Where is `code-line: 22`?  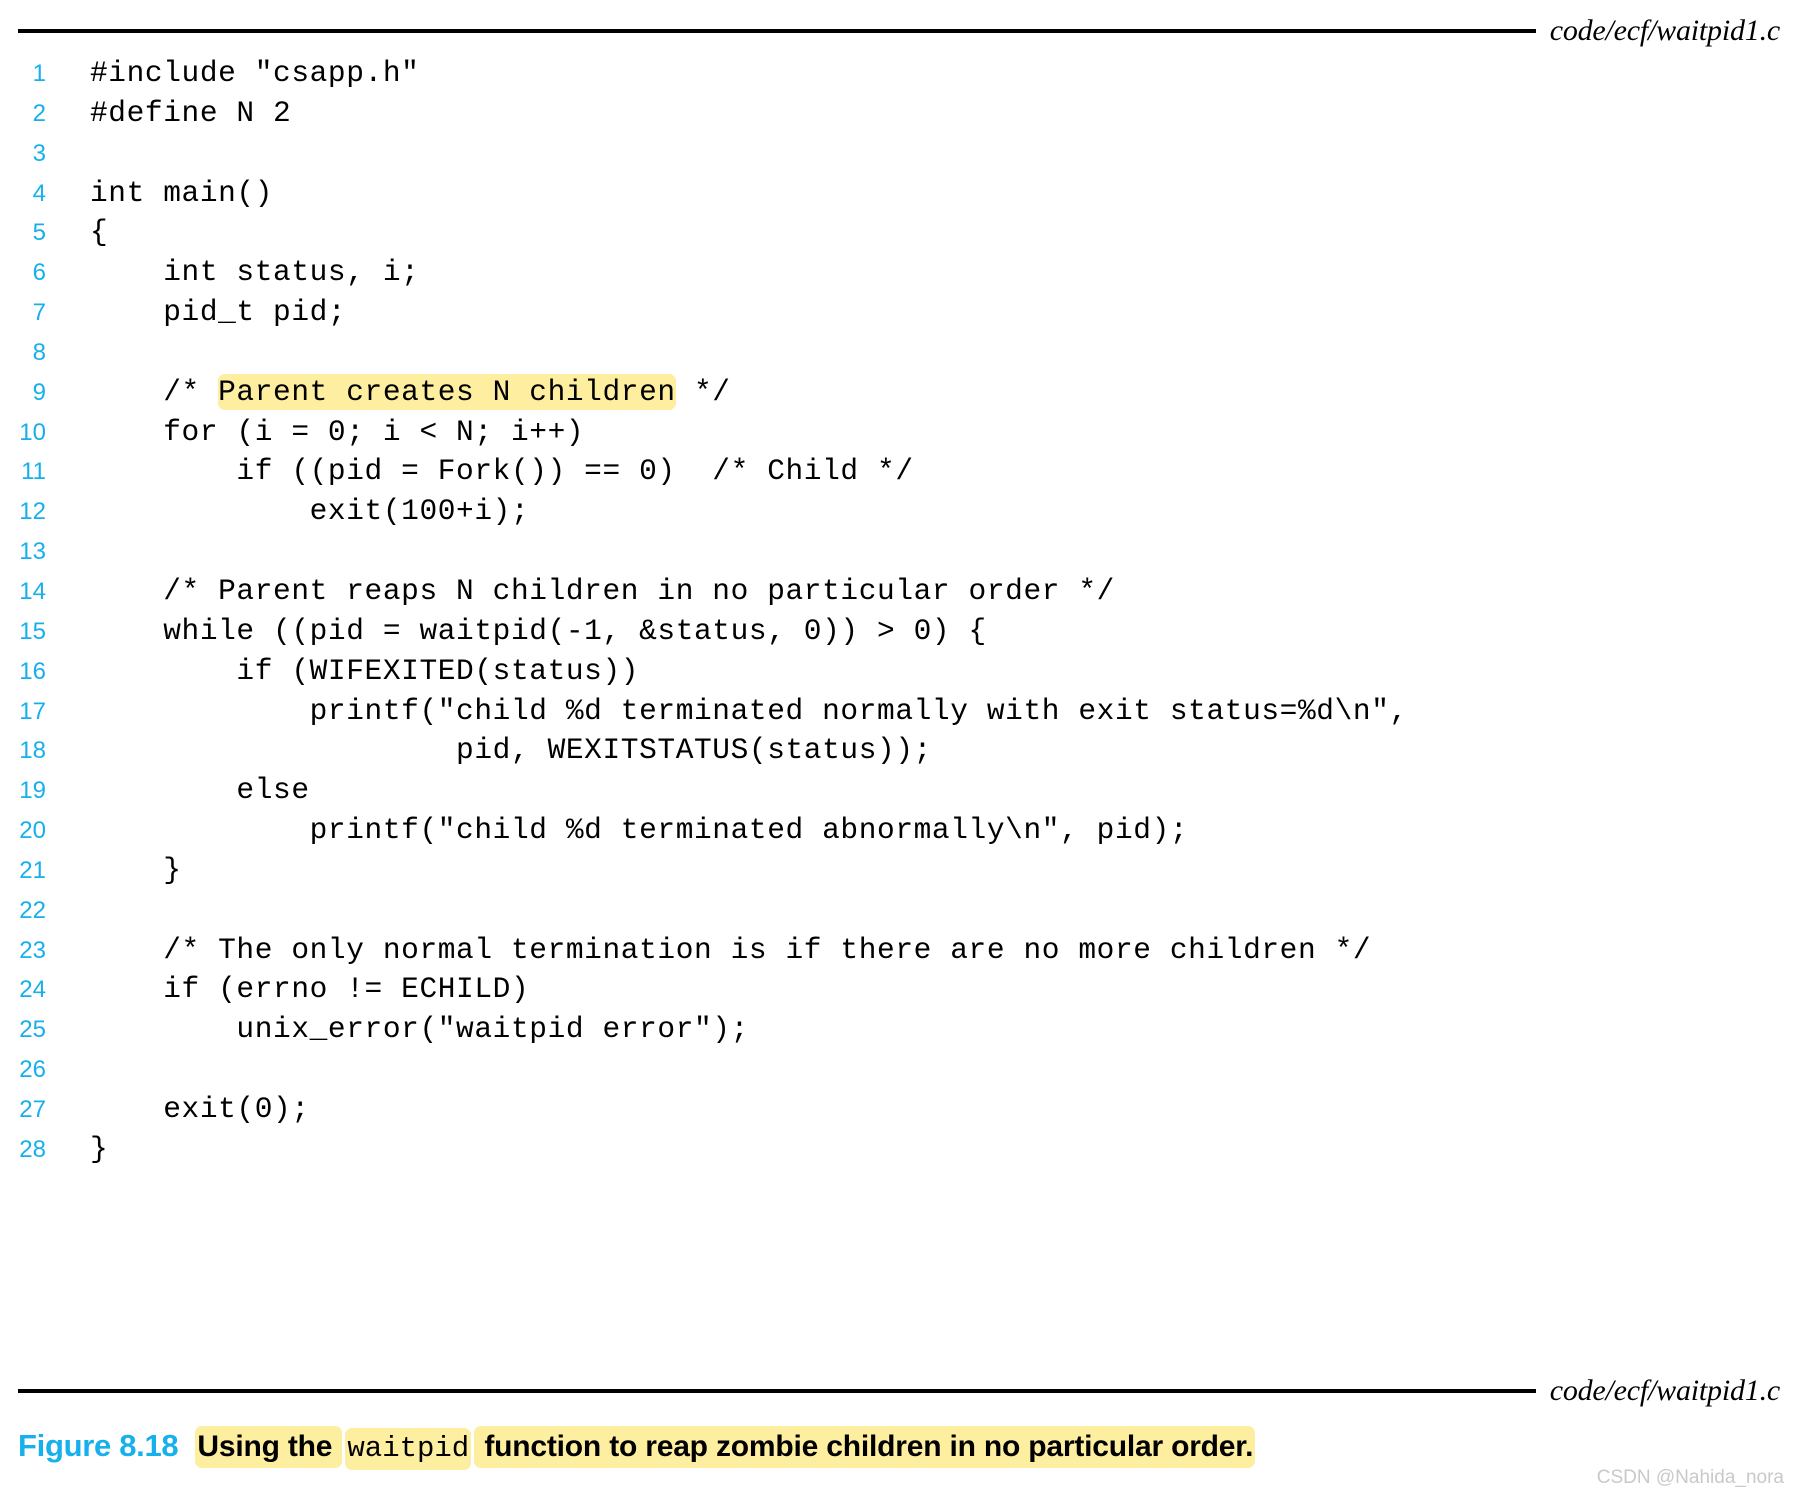 code-line: 22 is located at coordinates (899, 911).